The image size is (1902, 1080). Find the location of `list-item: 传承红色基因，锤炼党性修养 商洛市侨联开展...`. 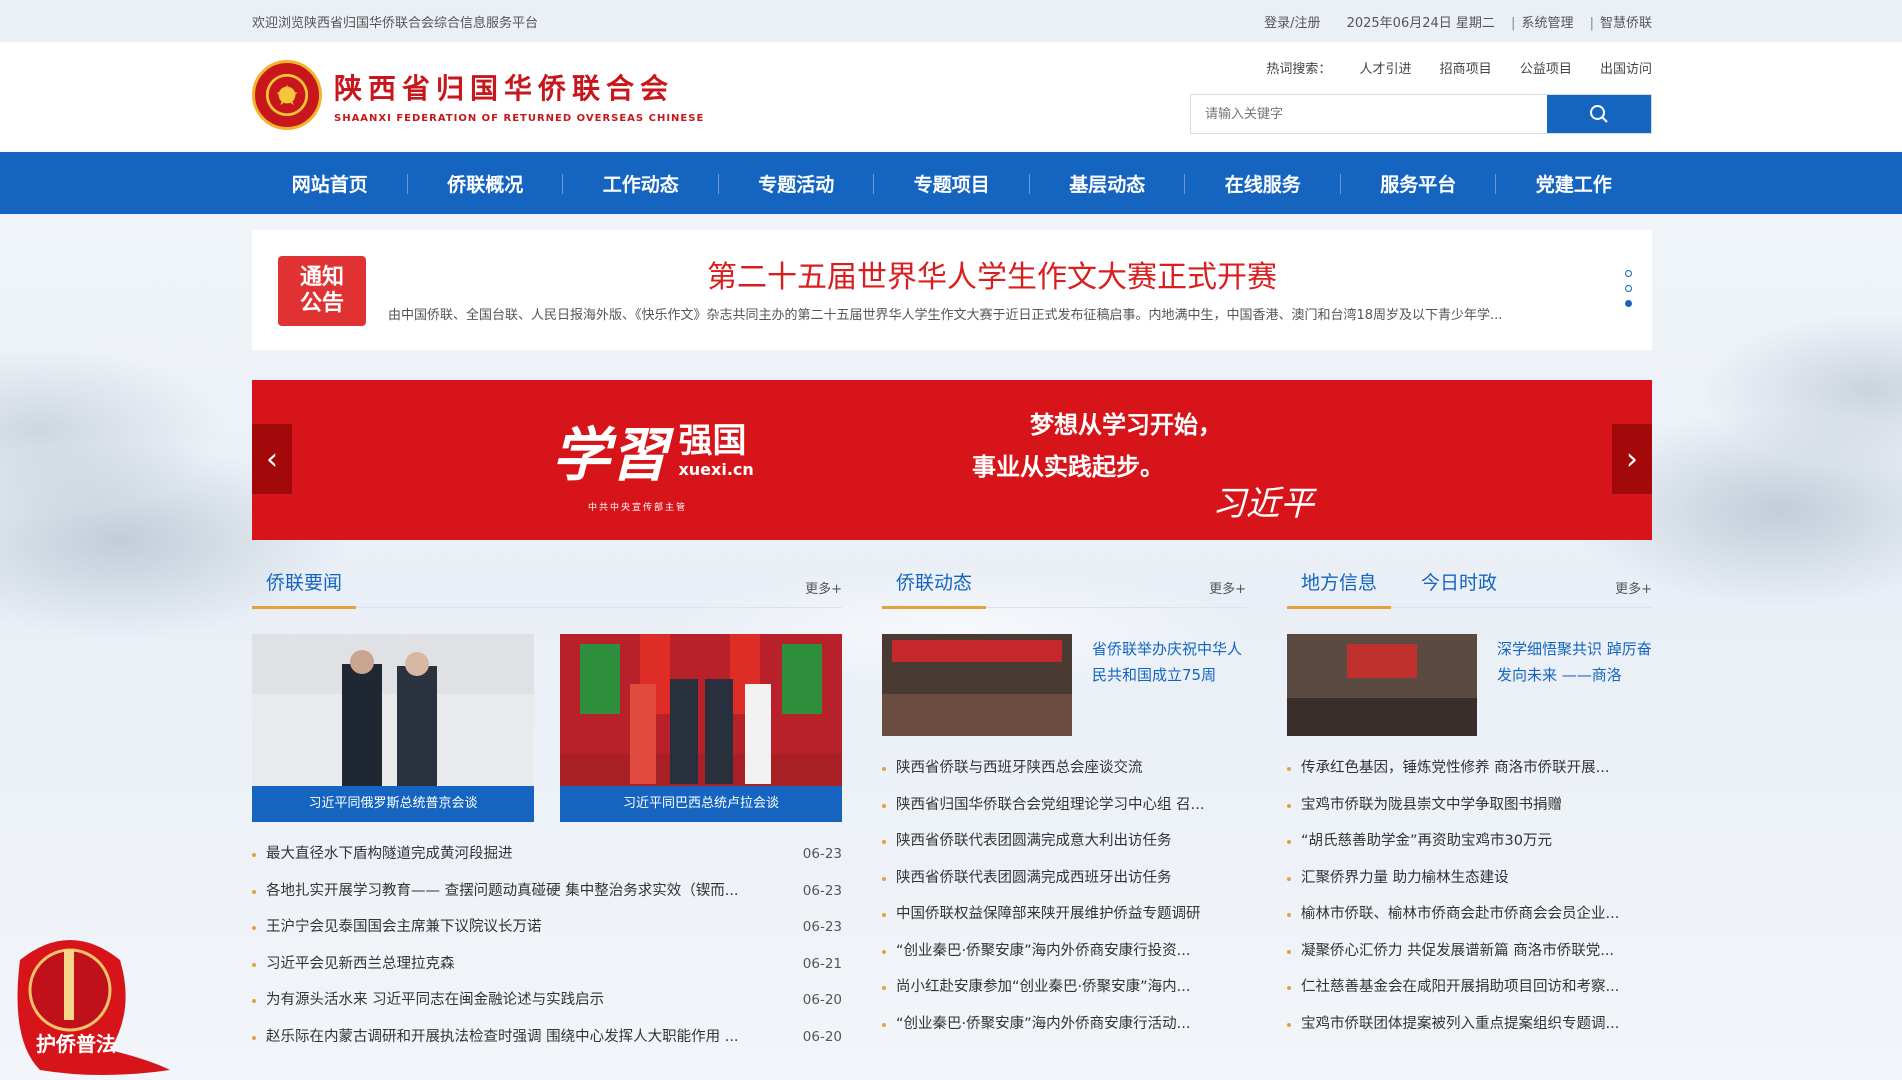

list-item: 传承红色基因，锤炼党性修养 商洛市侨联开展... is located at coordinates (1469, 768).